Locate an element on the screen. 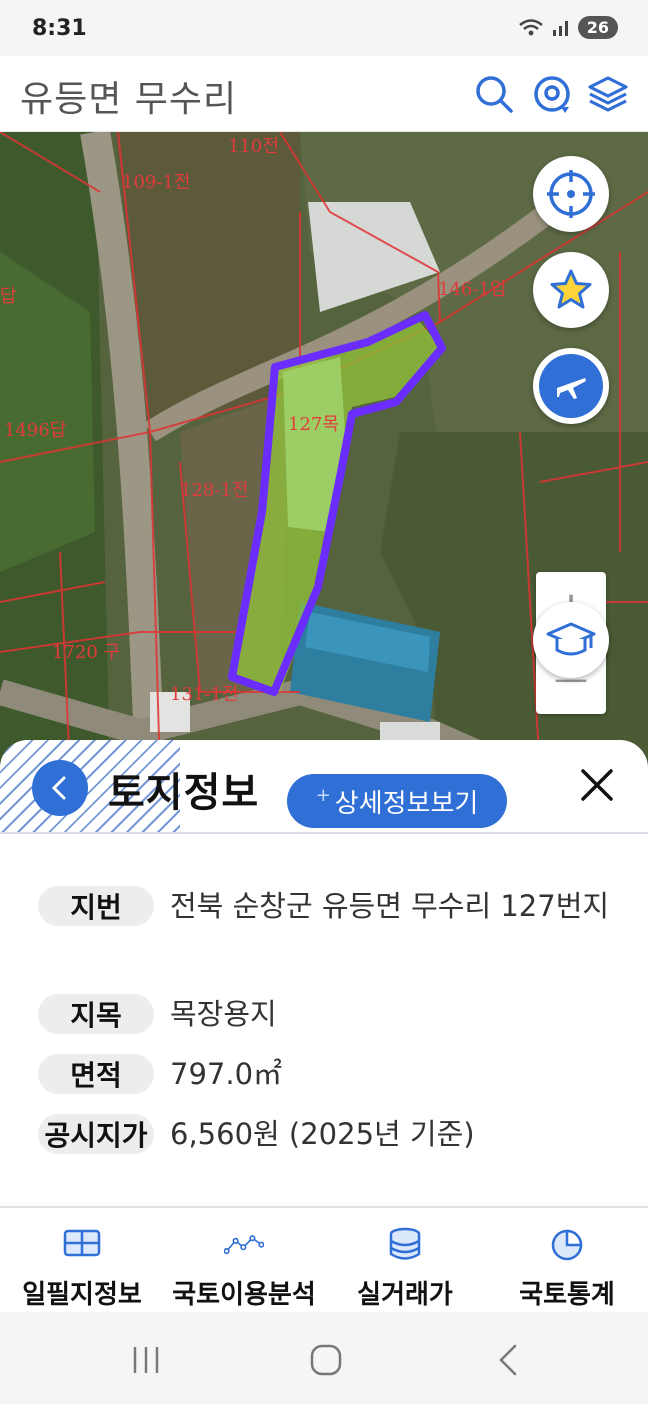 This screenshot has width=648, height=1404. app-header: 유등면 무수리 is located at coordinates (324, 94).